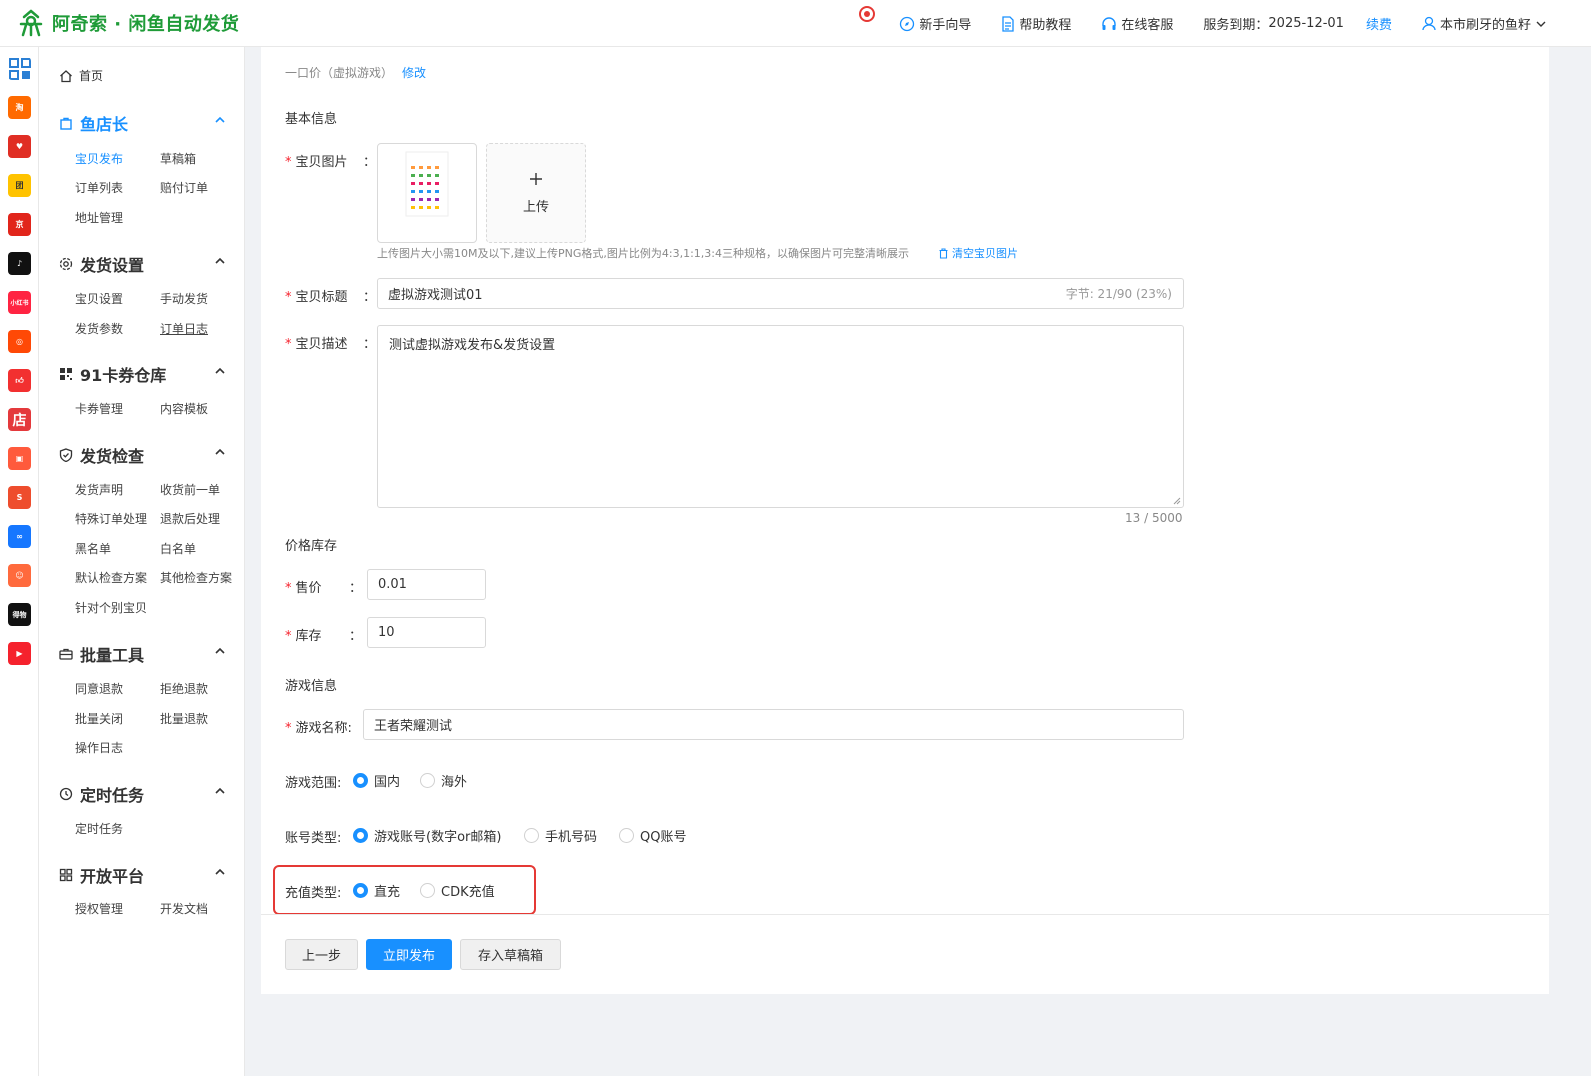 The height and width of the screenshot is (1076, 1591). Describe the element at coordinates (427, 193) in the screenshot. I see `item-image-thumbnail` at that location.